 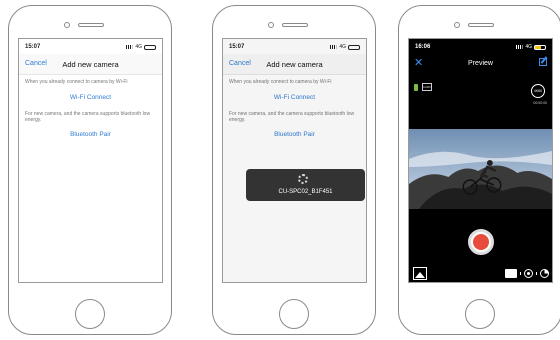 I want to click on spinner-icon, so click(x=303, y=179).